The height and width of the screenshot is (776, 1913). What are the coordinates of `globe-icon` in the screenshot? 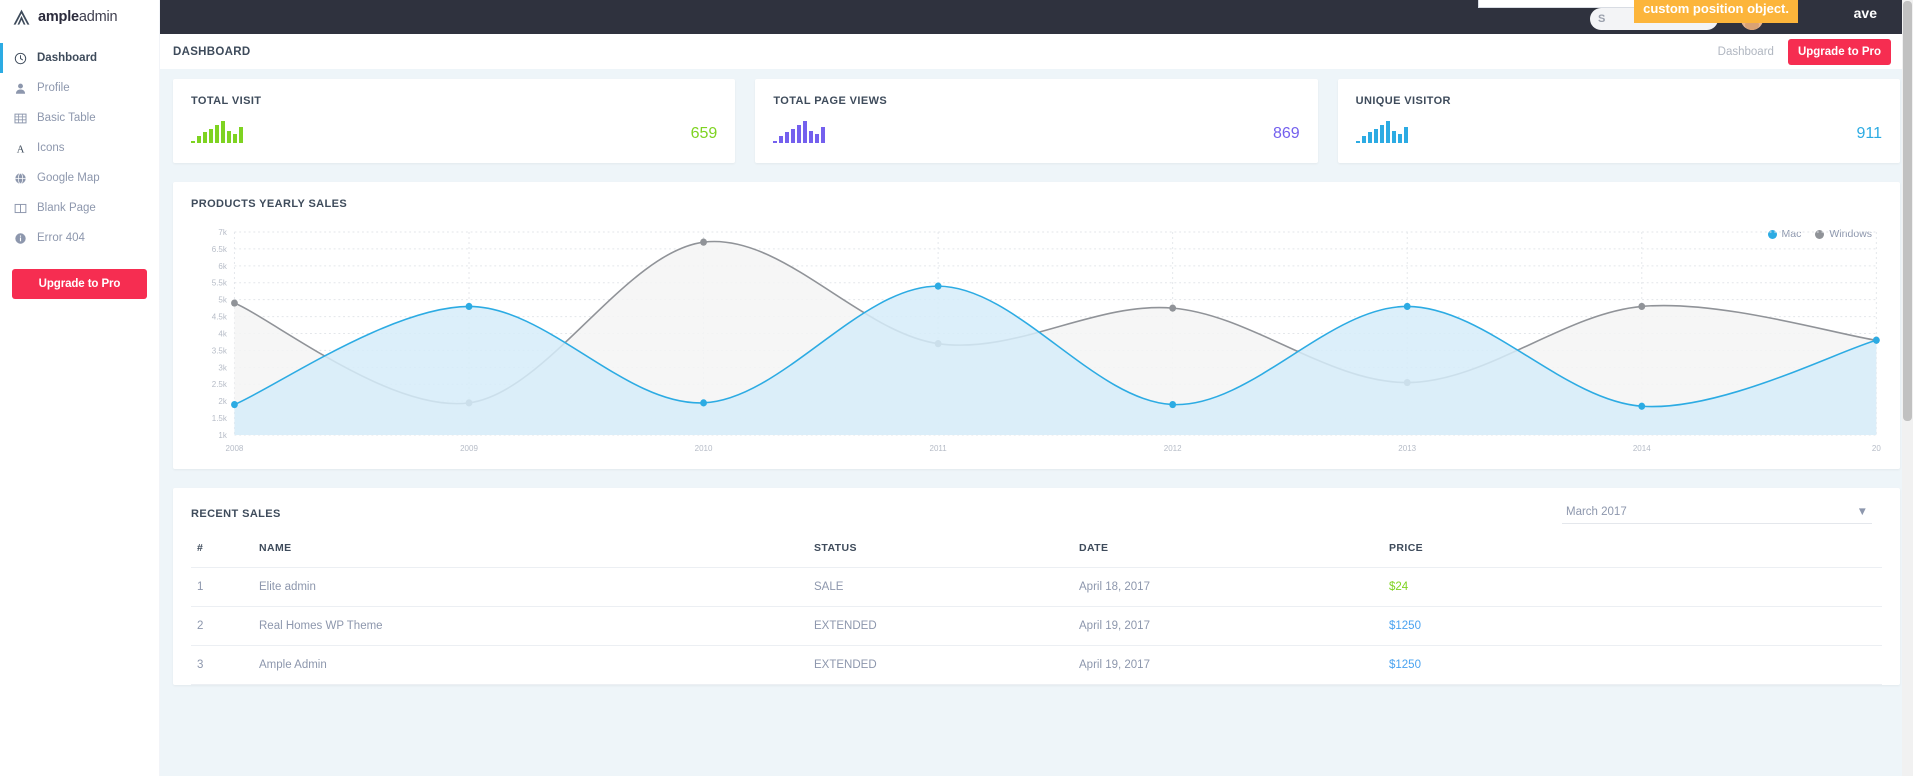 It's located at (20, 178).